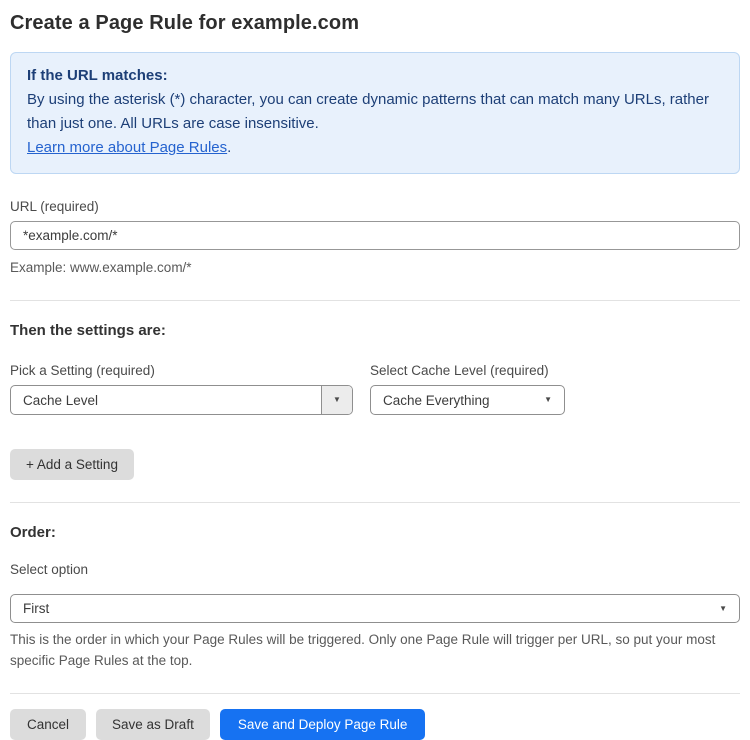 The image size is (750, 740). What do you see at coordinates (72, 464) in the screenshot?
I see `add-setting-button: + Add a Setting` at bounding box center [72, 464].